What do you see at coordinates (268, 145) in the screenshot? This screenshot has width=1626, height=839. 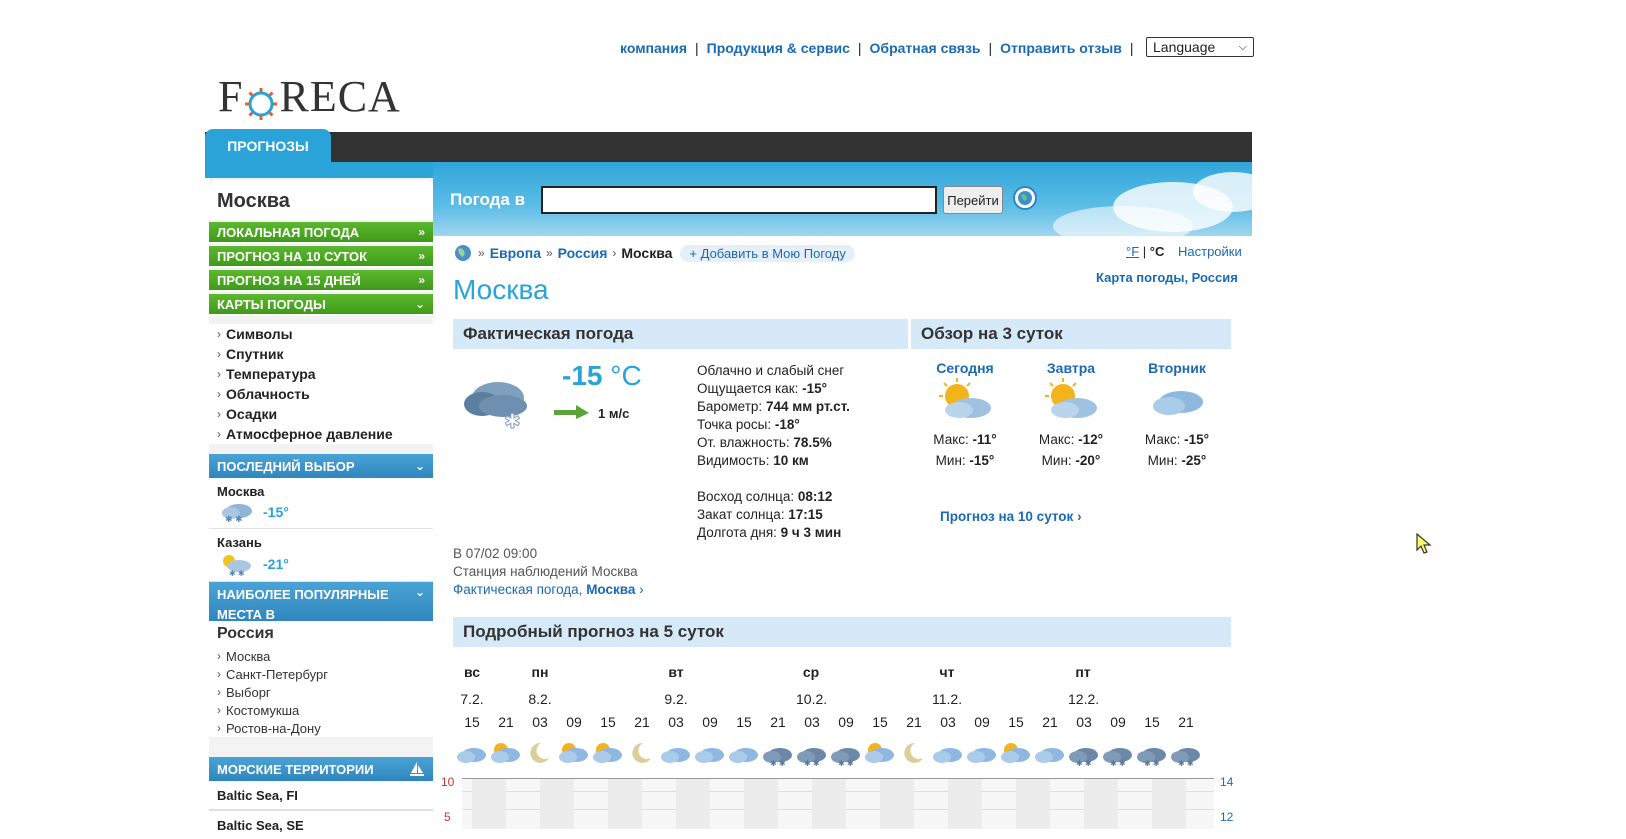 I see `tab-forecasts: ПРОГНОЗЫ` at bounding box center [268, 145].